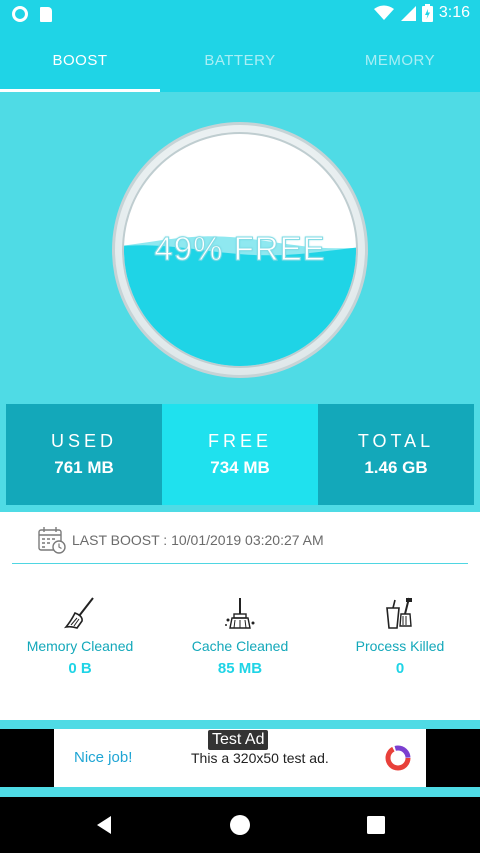 This screenshot has height=853, width=480. Describe the element at coordinates (400, 668) in the screenshot. I see `metric-process-killed-value: 0` at that location.